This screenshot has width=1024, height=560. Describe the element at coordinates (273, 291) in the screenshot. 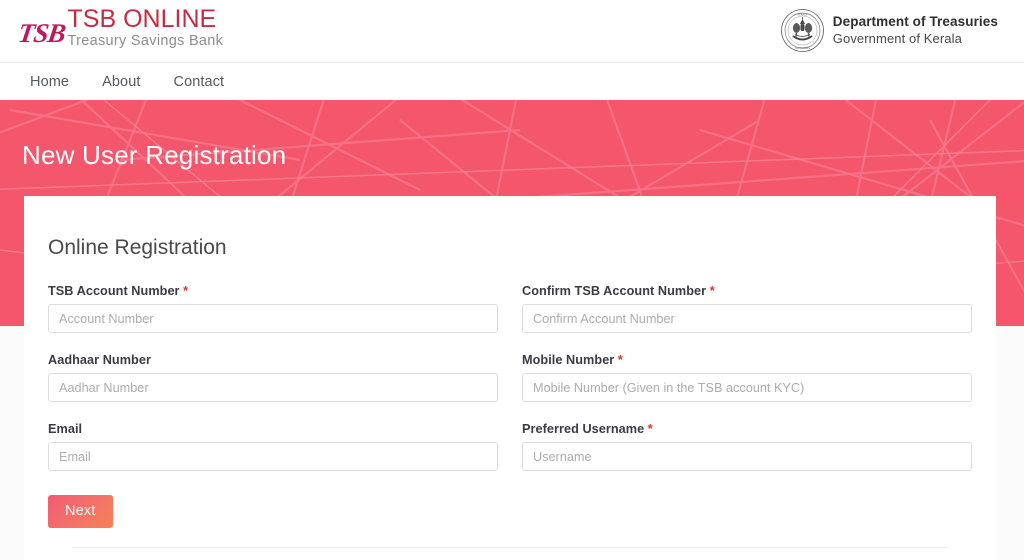

I see `label-tsb-account-number: TSB Account Number *` at that location.